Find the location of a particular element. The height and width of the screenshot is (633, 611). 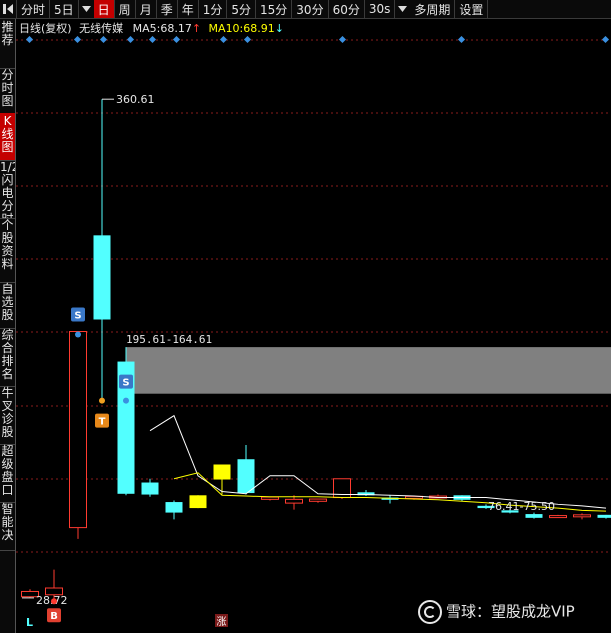

sidebar-item-7: 牛叉诊股 is located at coordinates (7, 415).